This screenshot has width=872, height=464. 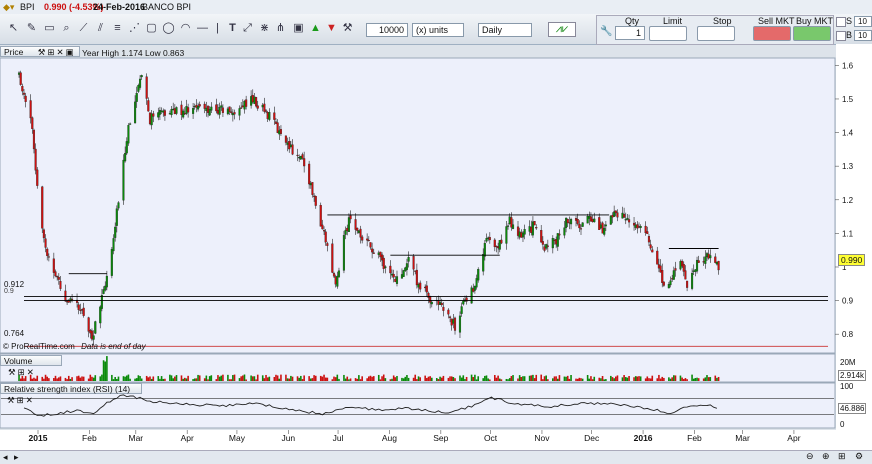 What do you see at coordinates (83, 28) in the screenshot?
I see `trendline-icon: ⟋` at bounding box center [83, 28].